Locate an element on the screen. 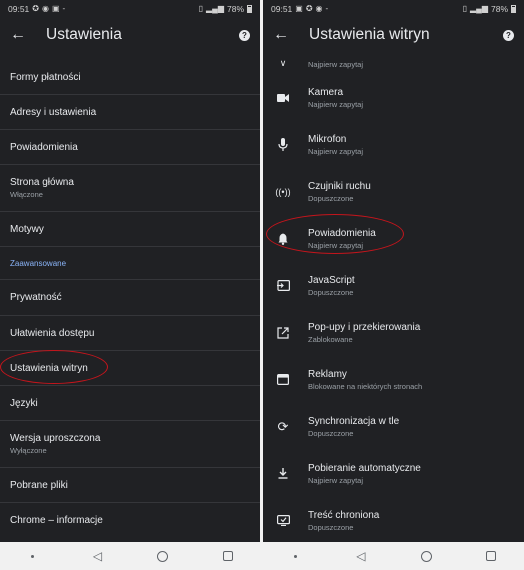  status-bar: 09:51 ✪ ◉ ▣ - ▯ ▂▄▆ 78% is located at coordinates (130, 9).